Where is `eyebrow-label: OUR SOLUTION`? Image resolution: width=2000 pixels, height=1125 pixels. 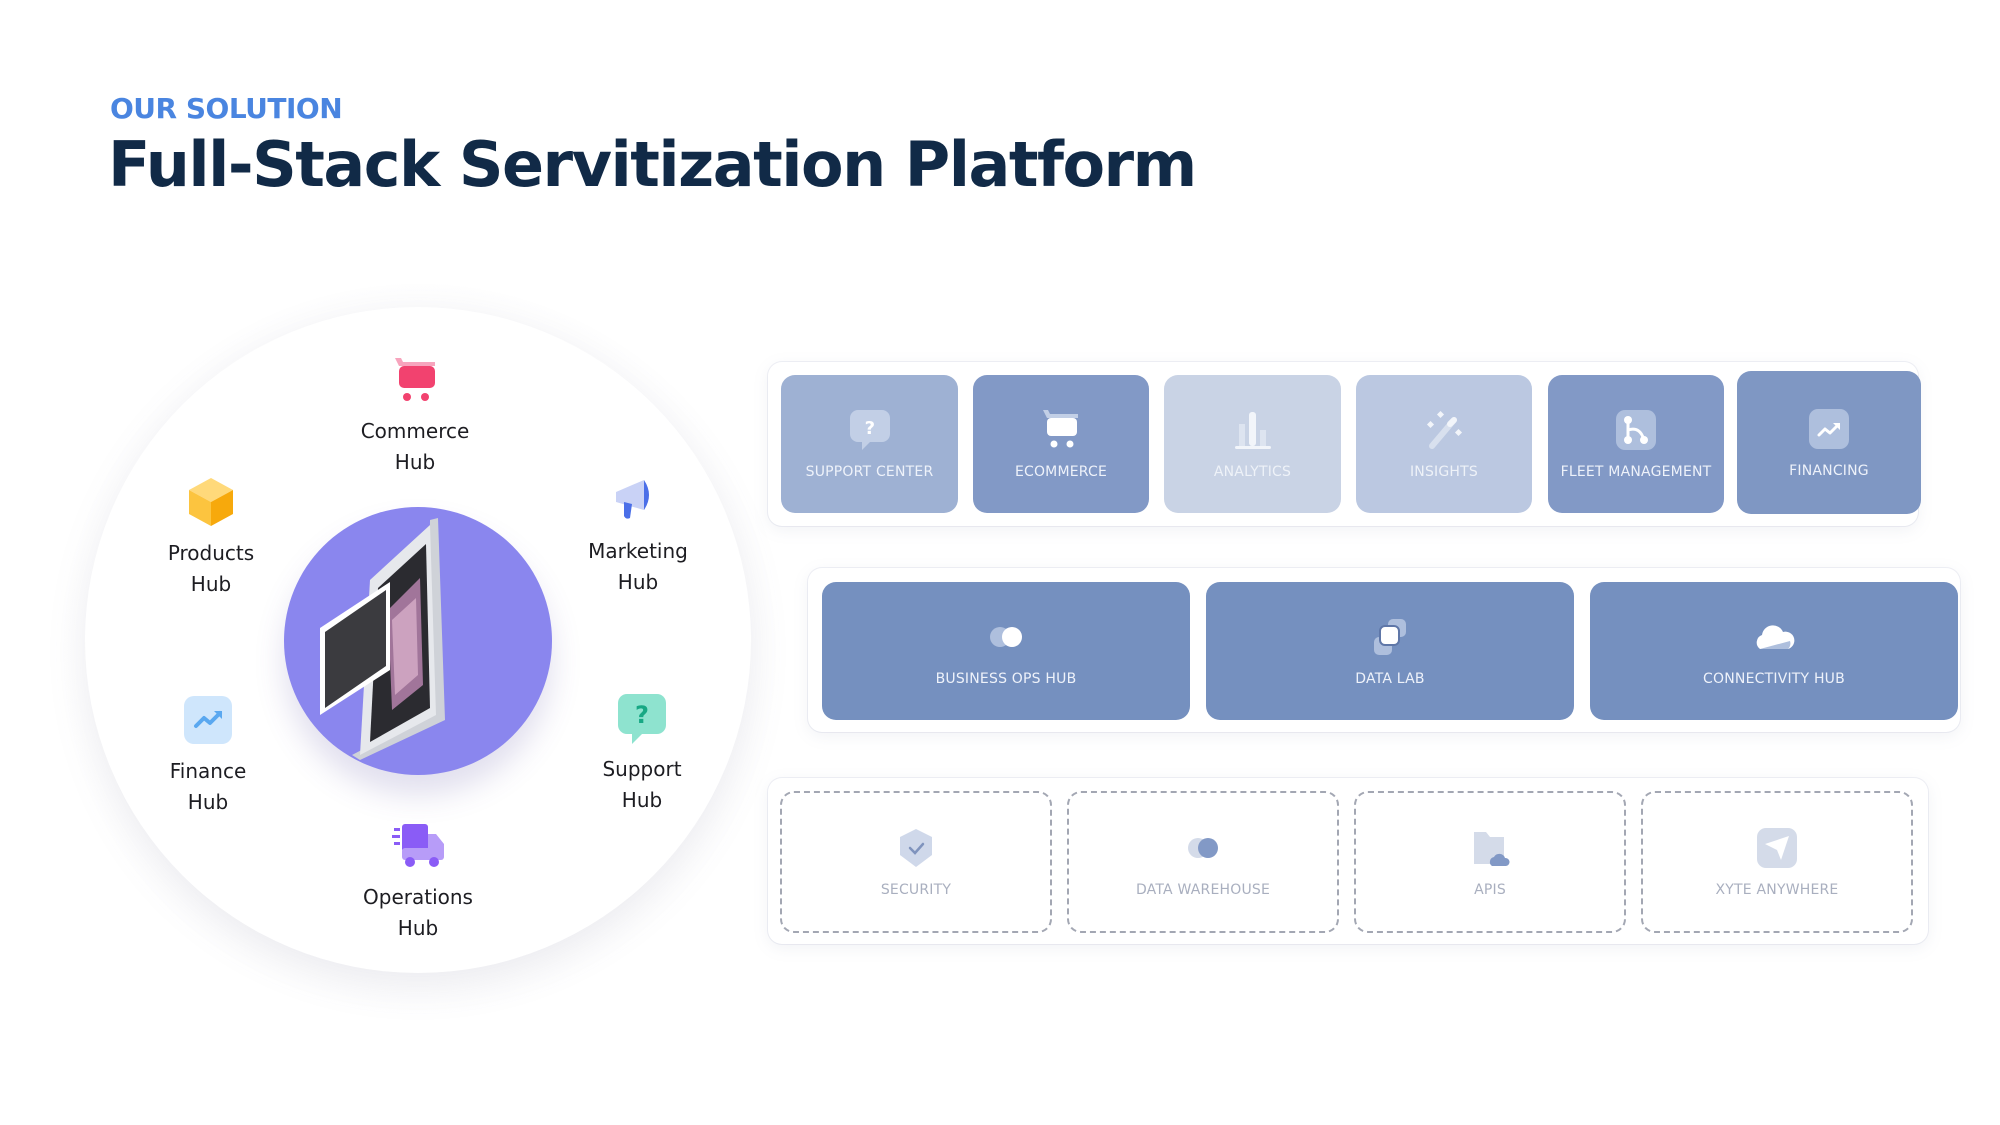
eyebrow-label: OUR SOLUTION is located at coordinates (226, 108).